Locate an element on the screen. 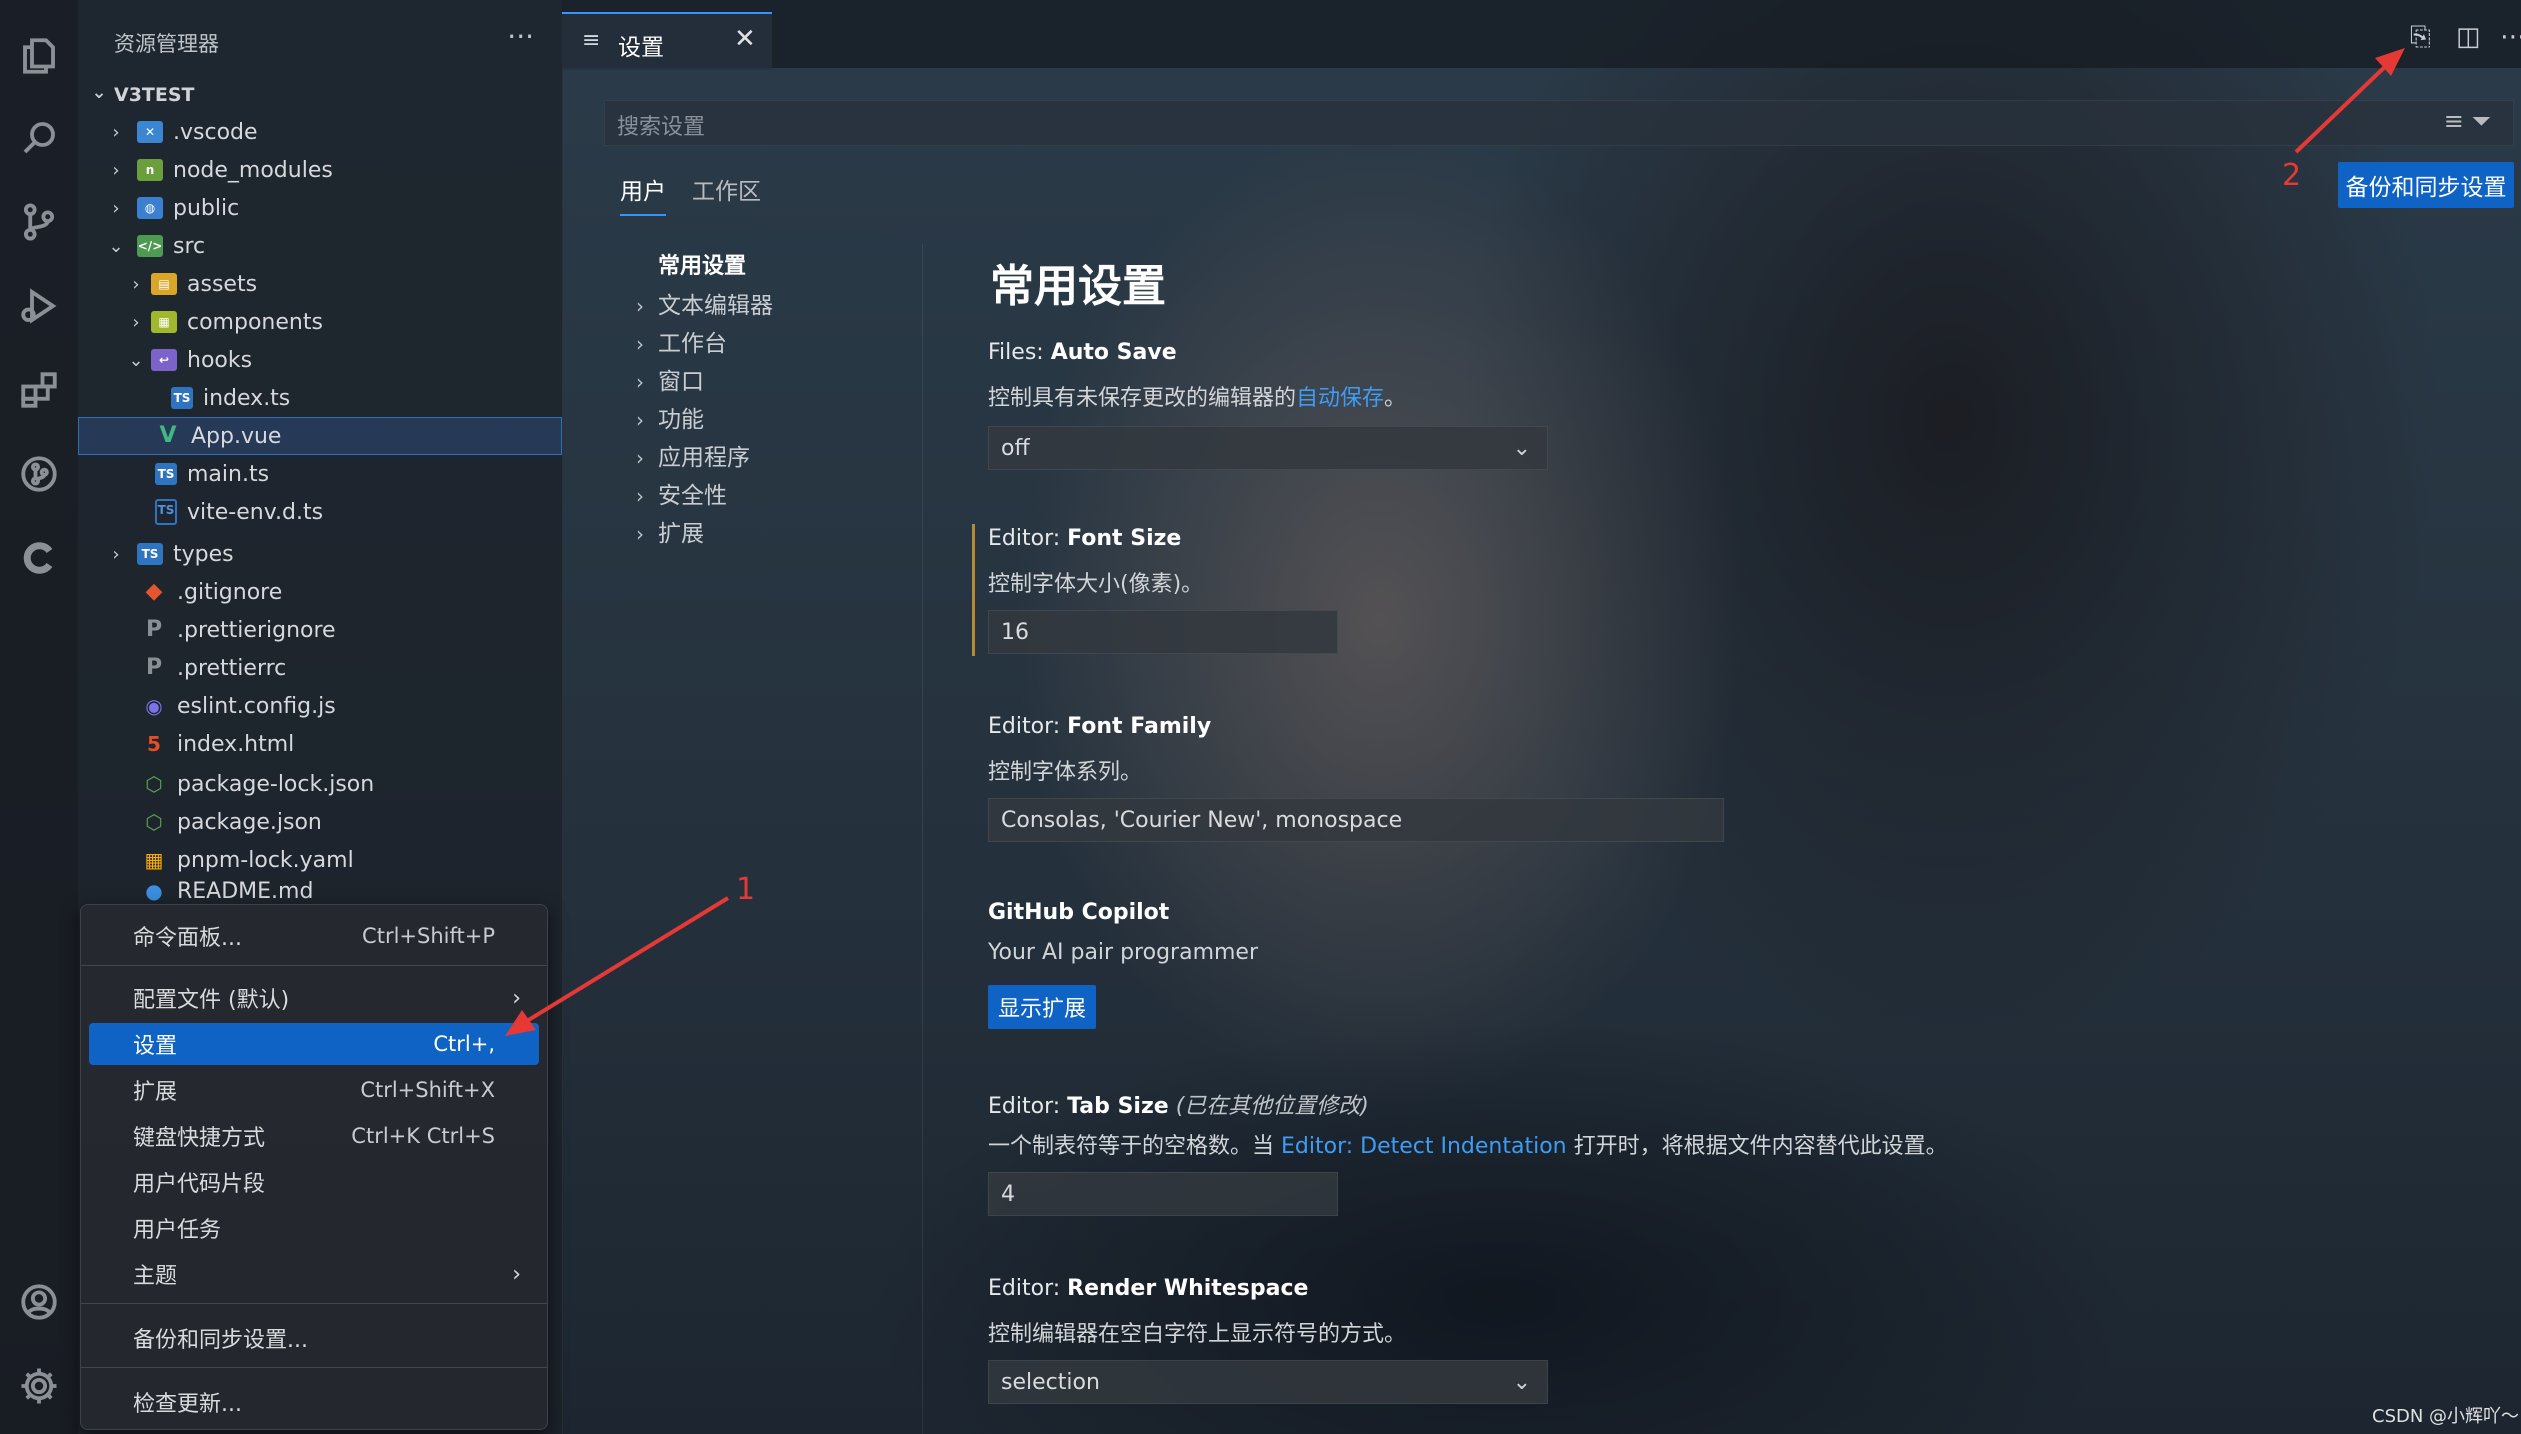  annotation-number-2: 2 is located at coordinates (2292, 175).